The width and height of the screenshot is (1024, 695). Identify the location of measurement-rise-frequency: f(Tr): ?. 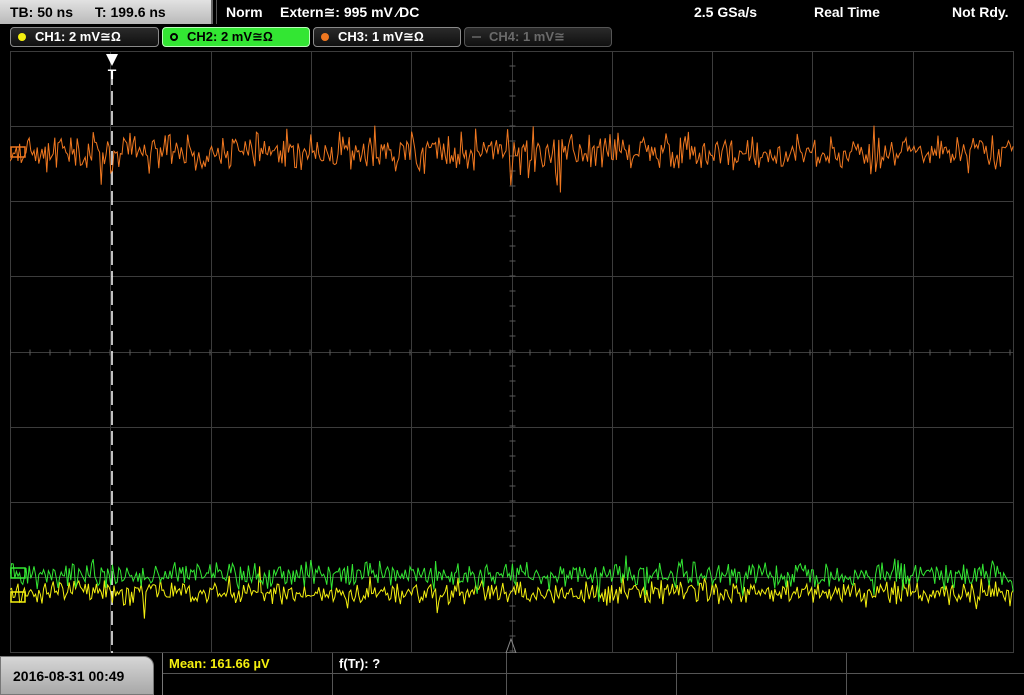
(420, 663).